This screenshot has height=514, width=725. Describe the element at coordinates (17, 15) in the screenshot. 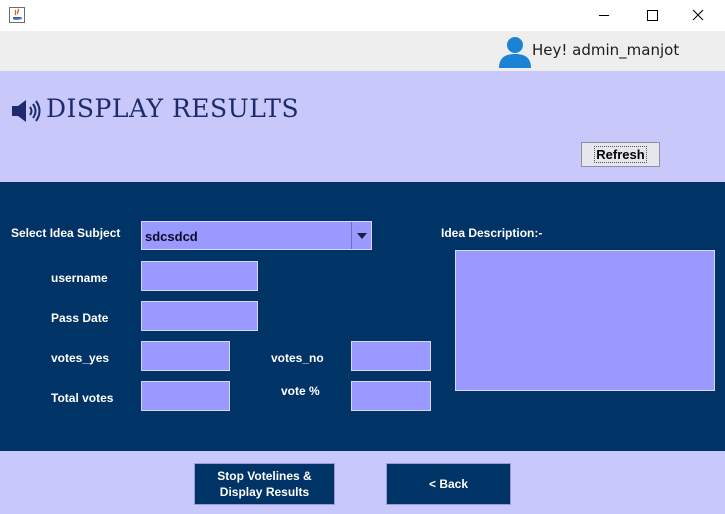

I see `java-icon` at that location.